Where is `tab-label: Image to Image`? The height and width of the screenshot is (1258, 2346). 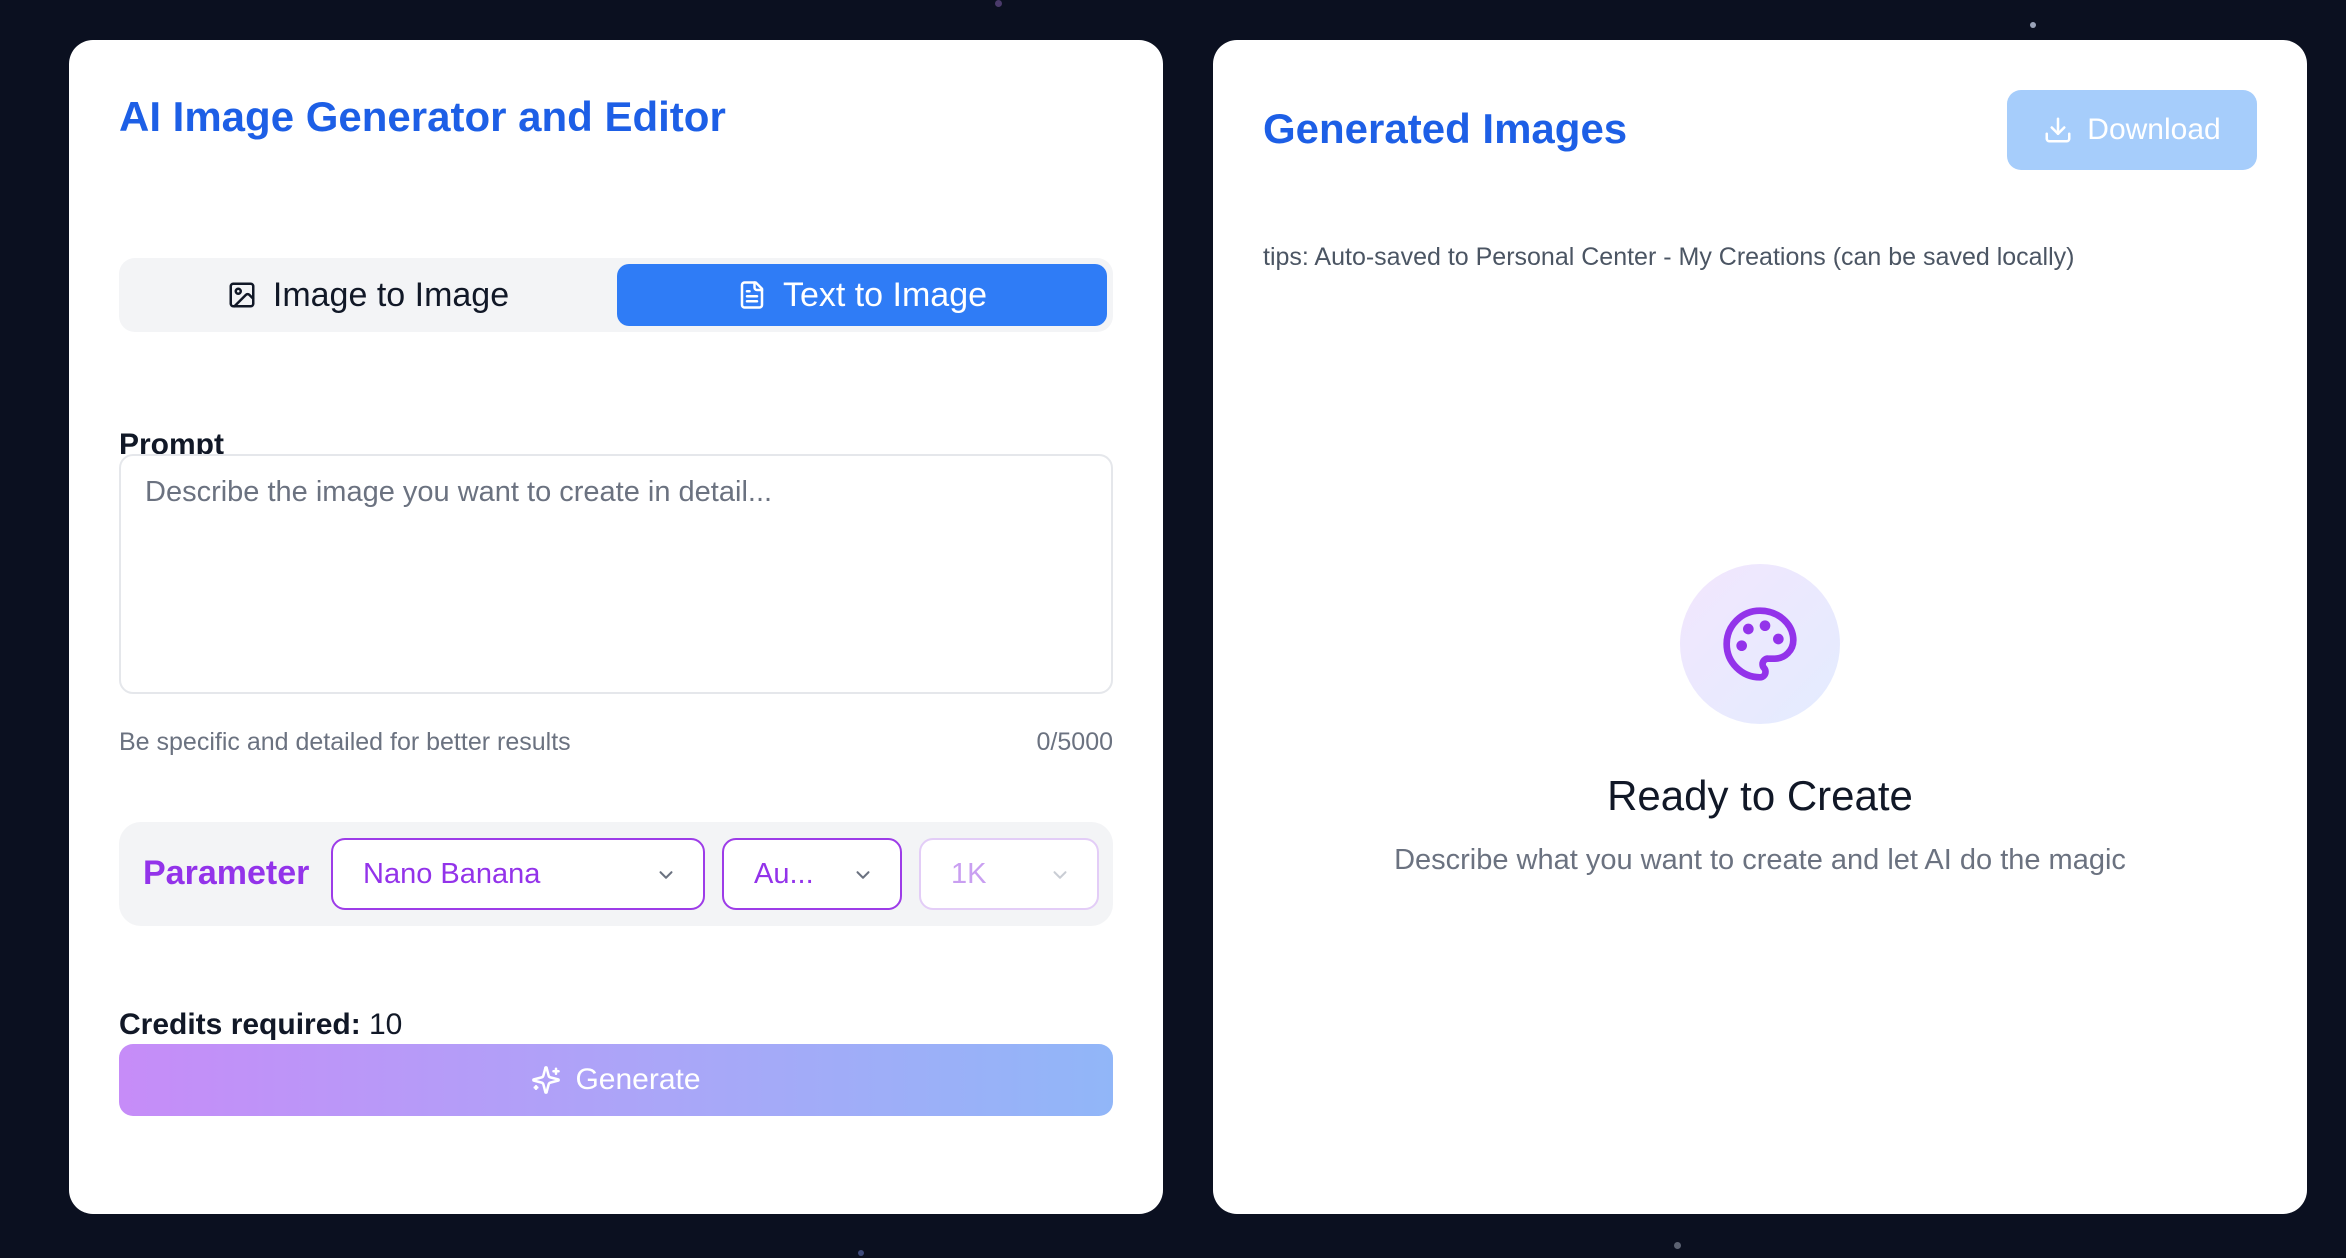
tab-label: Image to Image is located at coordinates (391, 294).